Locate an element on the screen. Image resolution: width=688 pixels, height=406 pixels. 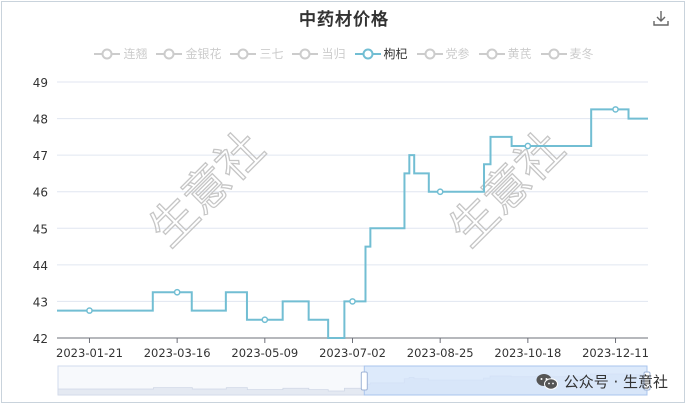
x-tick-label: 2023-12-11 is located at coordinates (615, 353).